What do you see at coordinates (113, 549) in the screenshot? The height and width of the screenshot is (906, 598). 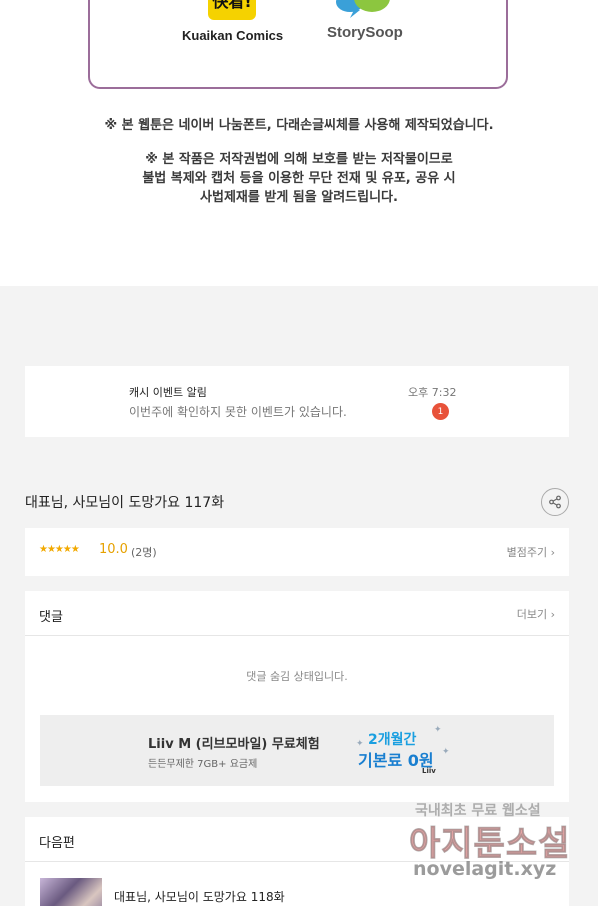 I see `rating-score: 10.0` at bounding box center [113, 549].